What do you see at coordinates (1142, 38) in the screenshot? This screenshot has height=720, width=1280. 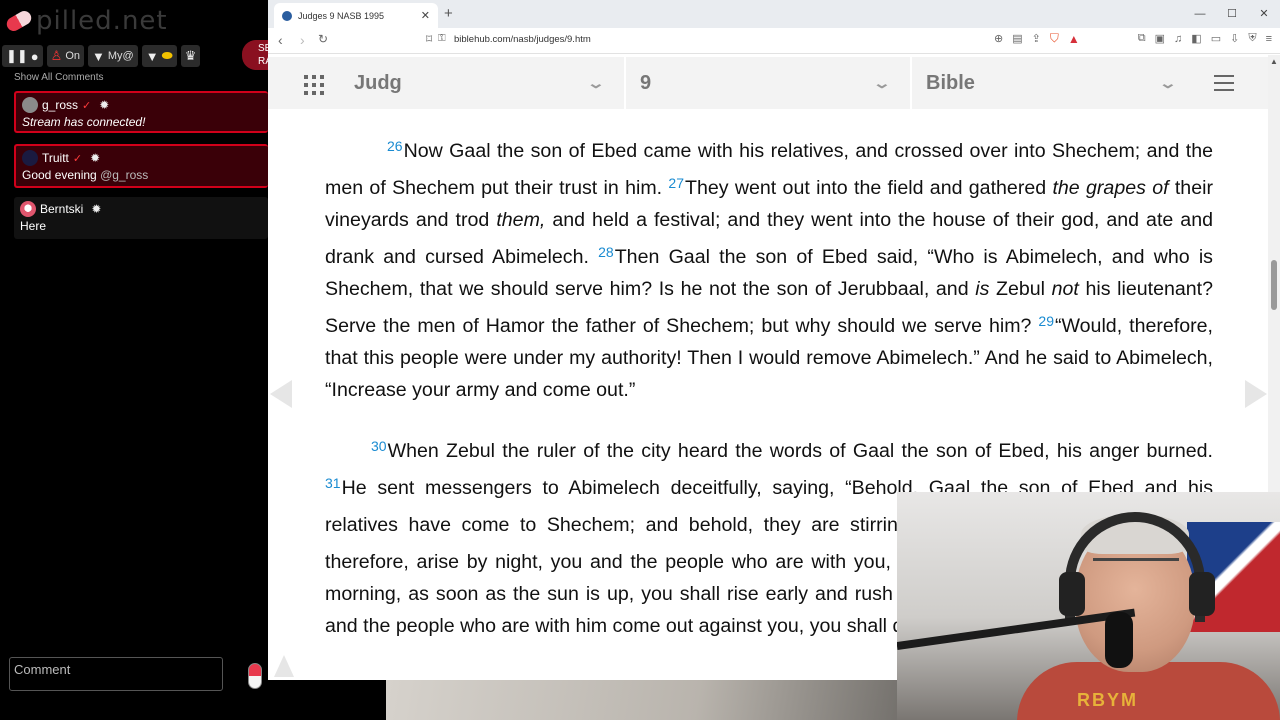 I see `extensions-icon: ⧉` at bounding box center [1142, 38].